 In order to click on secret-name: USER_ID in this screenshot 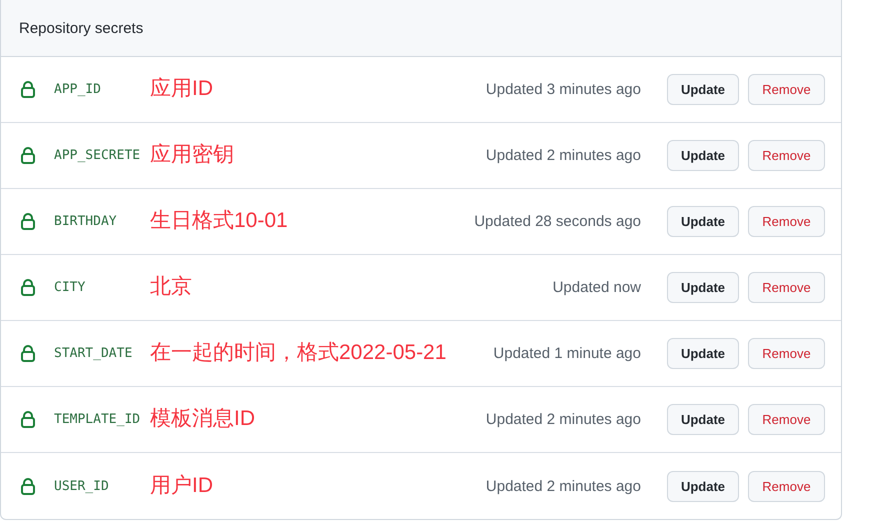, I will do `click(82, 486)`.